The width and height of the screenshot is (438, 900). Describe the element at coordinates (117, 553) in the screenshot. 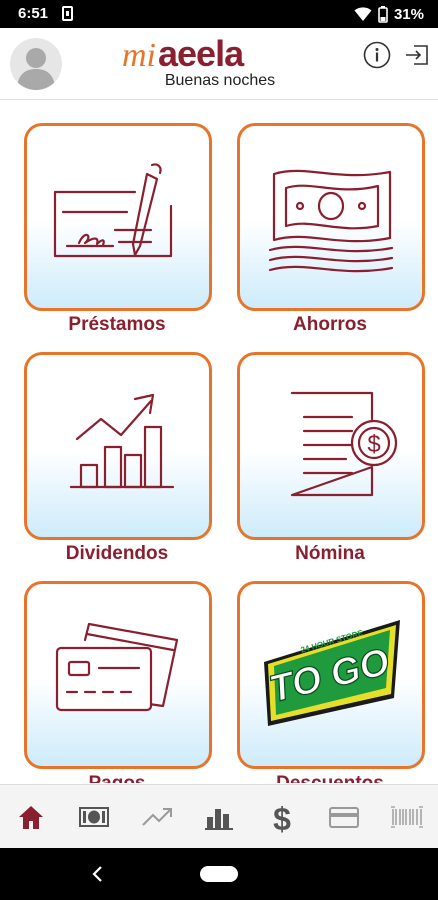

I see `tile-dividendos-label: Dividendos` at that location.